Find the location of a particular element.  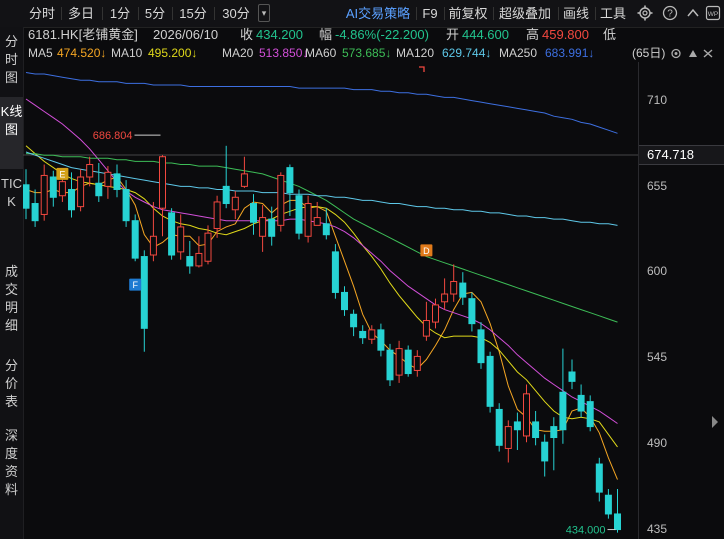

ma-settings-gear-icon is located at coordinates (676, 53).